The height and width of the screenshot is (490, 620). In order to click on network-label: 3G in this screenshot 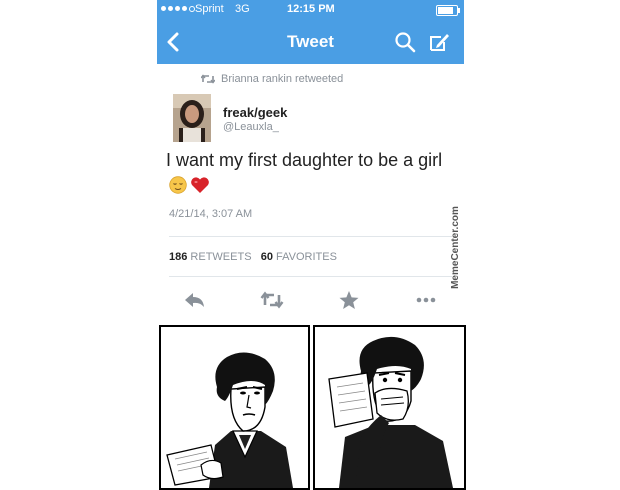, I will do `click(242, 9)`.